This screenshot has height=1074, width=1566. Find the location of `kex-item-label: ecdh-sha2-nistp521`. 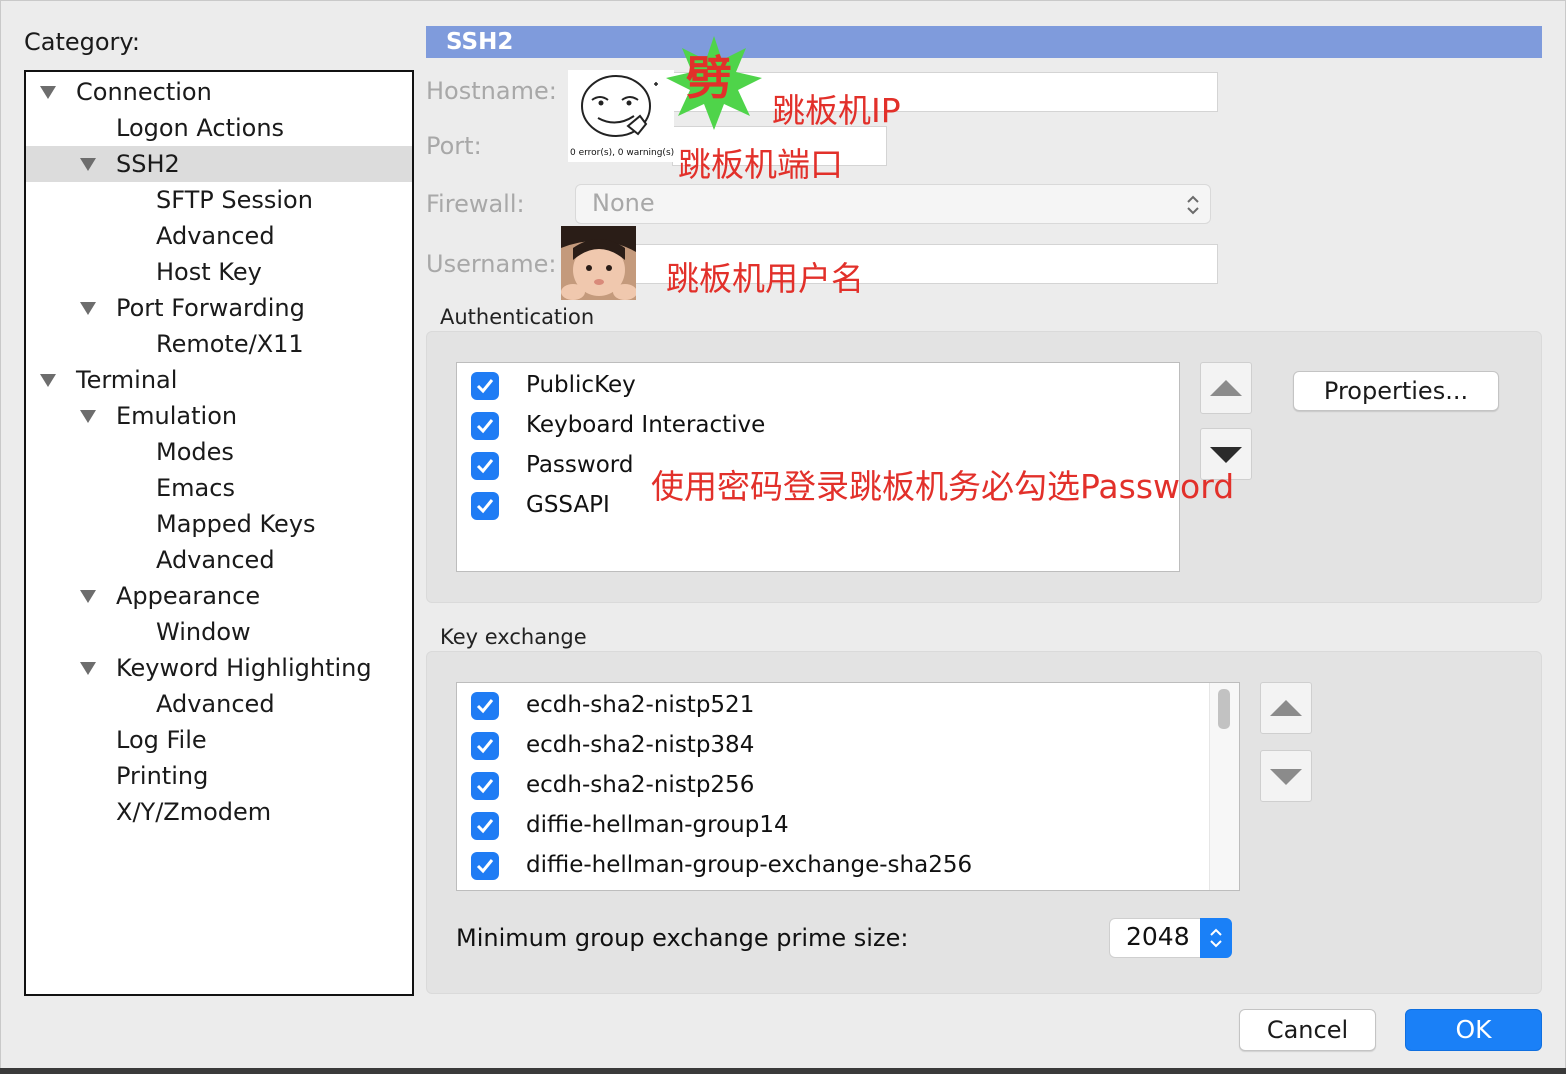

kex-item-label: ecdh-sha2-nistp521 is located at coordinates (640, 705).